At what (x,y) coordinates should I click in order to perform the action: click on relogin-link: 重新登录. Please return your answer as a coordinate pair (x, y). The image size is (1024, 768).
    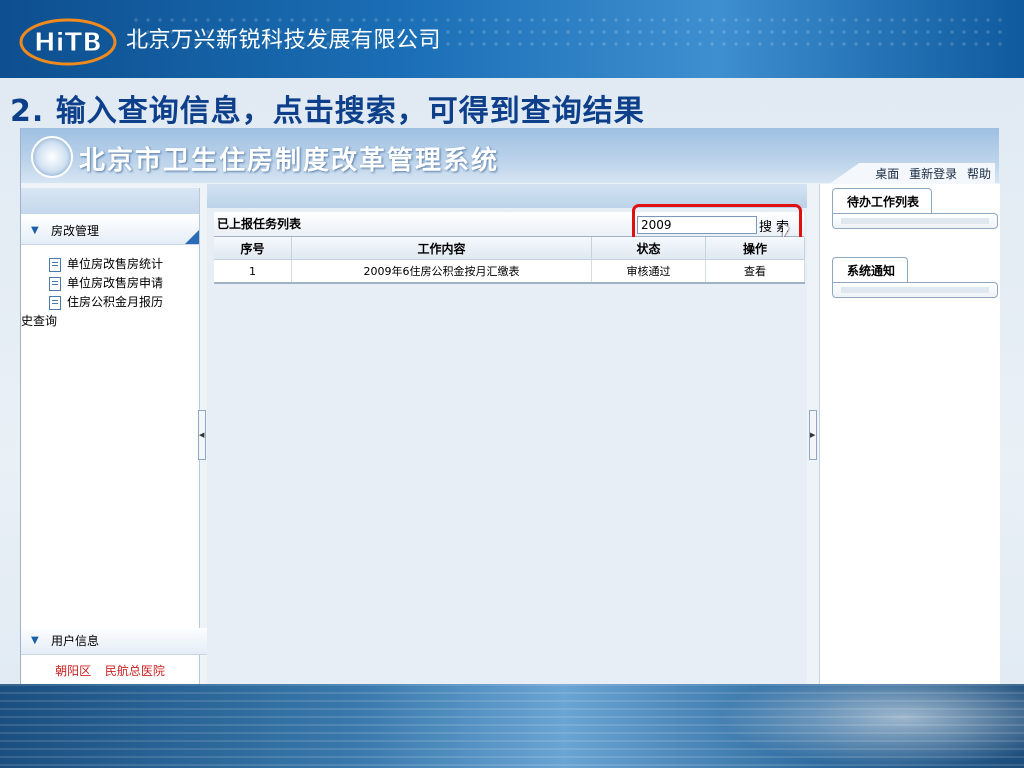
    Looking at the image, I should click on (933, 174).